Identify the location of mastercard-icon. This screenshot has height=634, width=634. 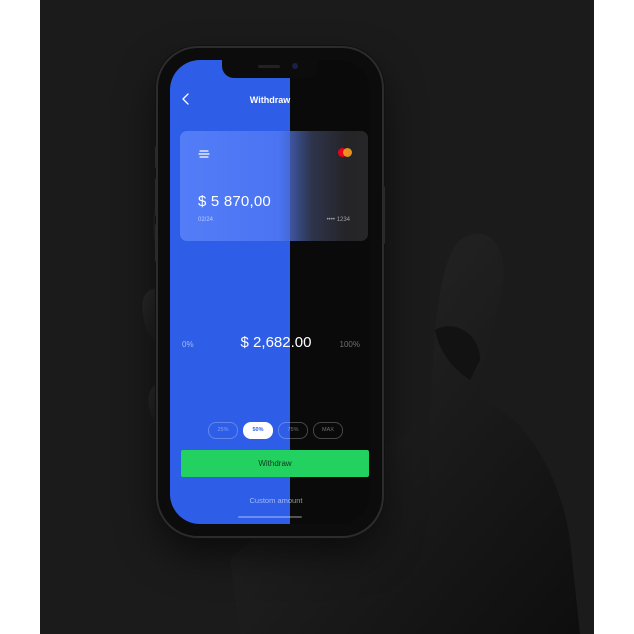
(345, 152).